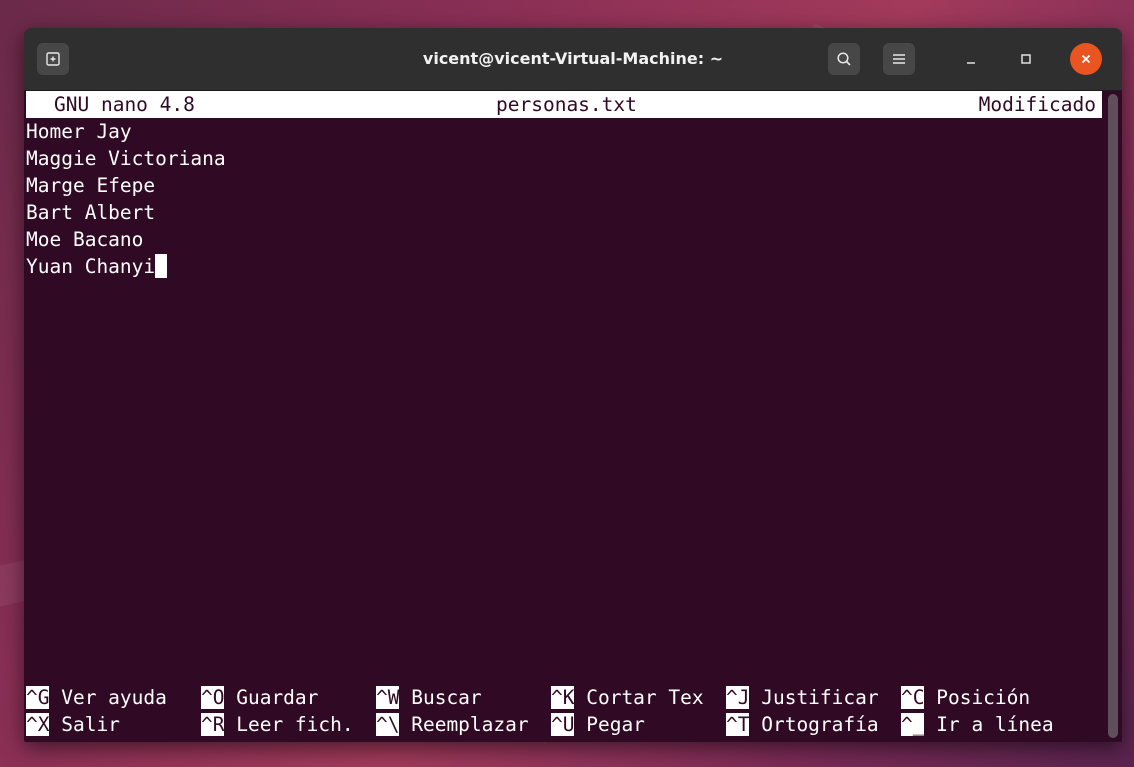  I want to click on shortcut-label: Justificar, so click(814, 697).